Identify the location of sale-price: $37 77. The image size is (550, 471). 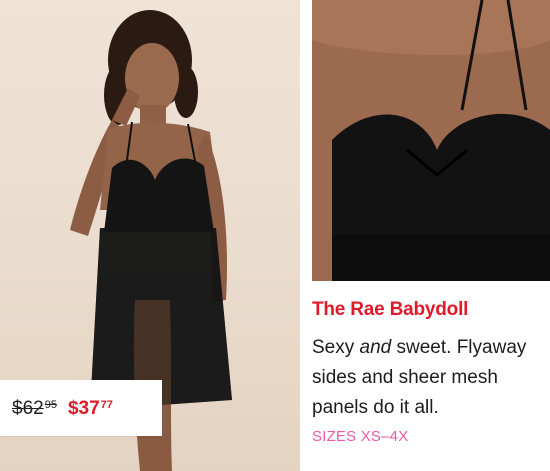
(90, 408).